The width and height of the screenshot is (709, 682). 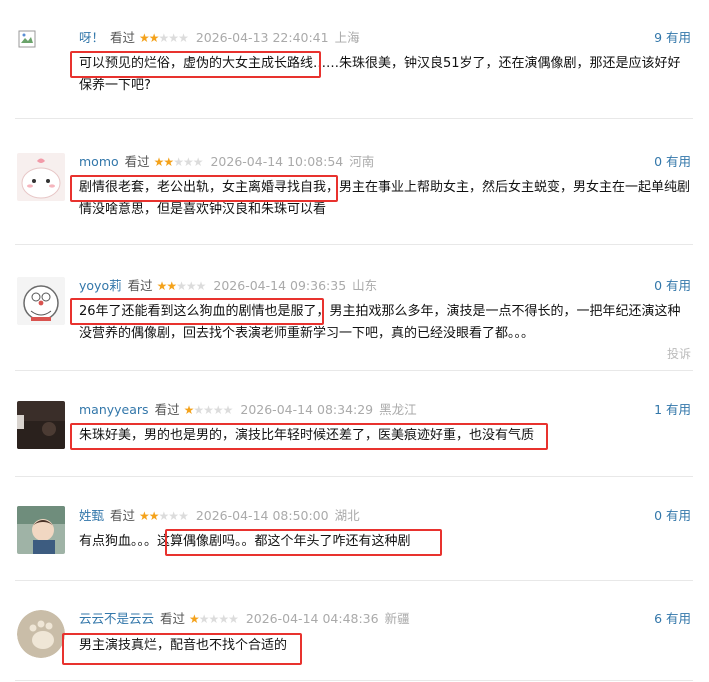 I want to click on anime-boy-avatar, so click(x=41, y=530).